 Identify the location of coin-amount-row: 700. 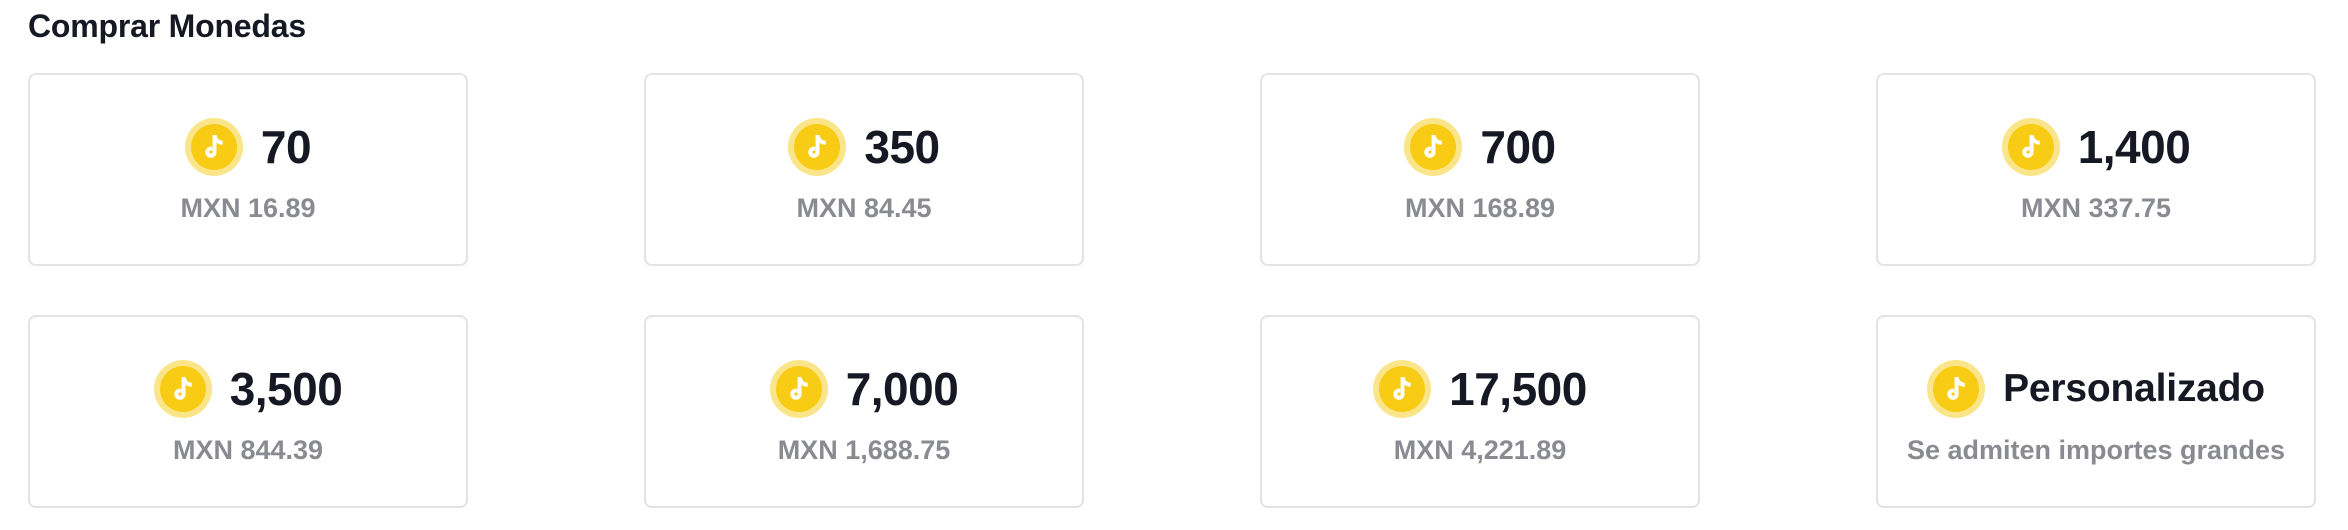
(1480, 147).